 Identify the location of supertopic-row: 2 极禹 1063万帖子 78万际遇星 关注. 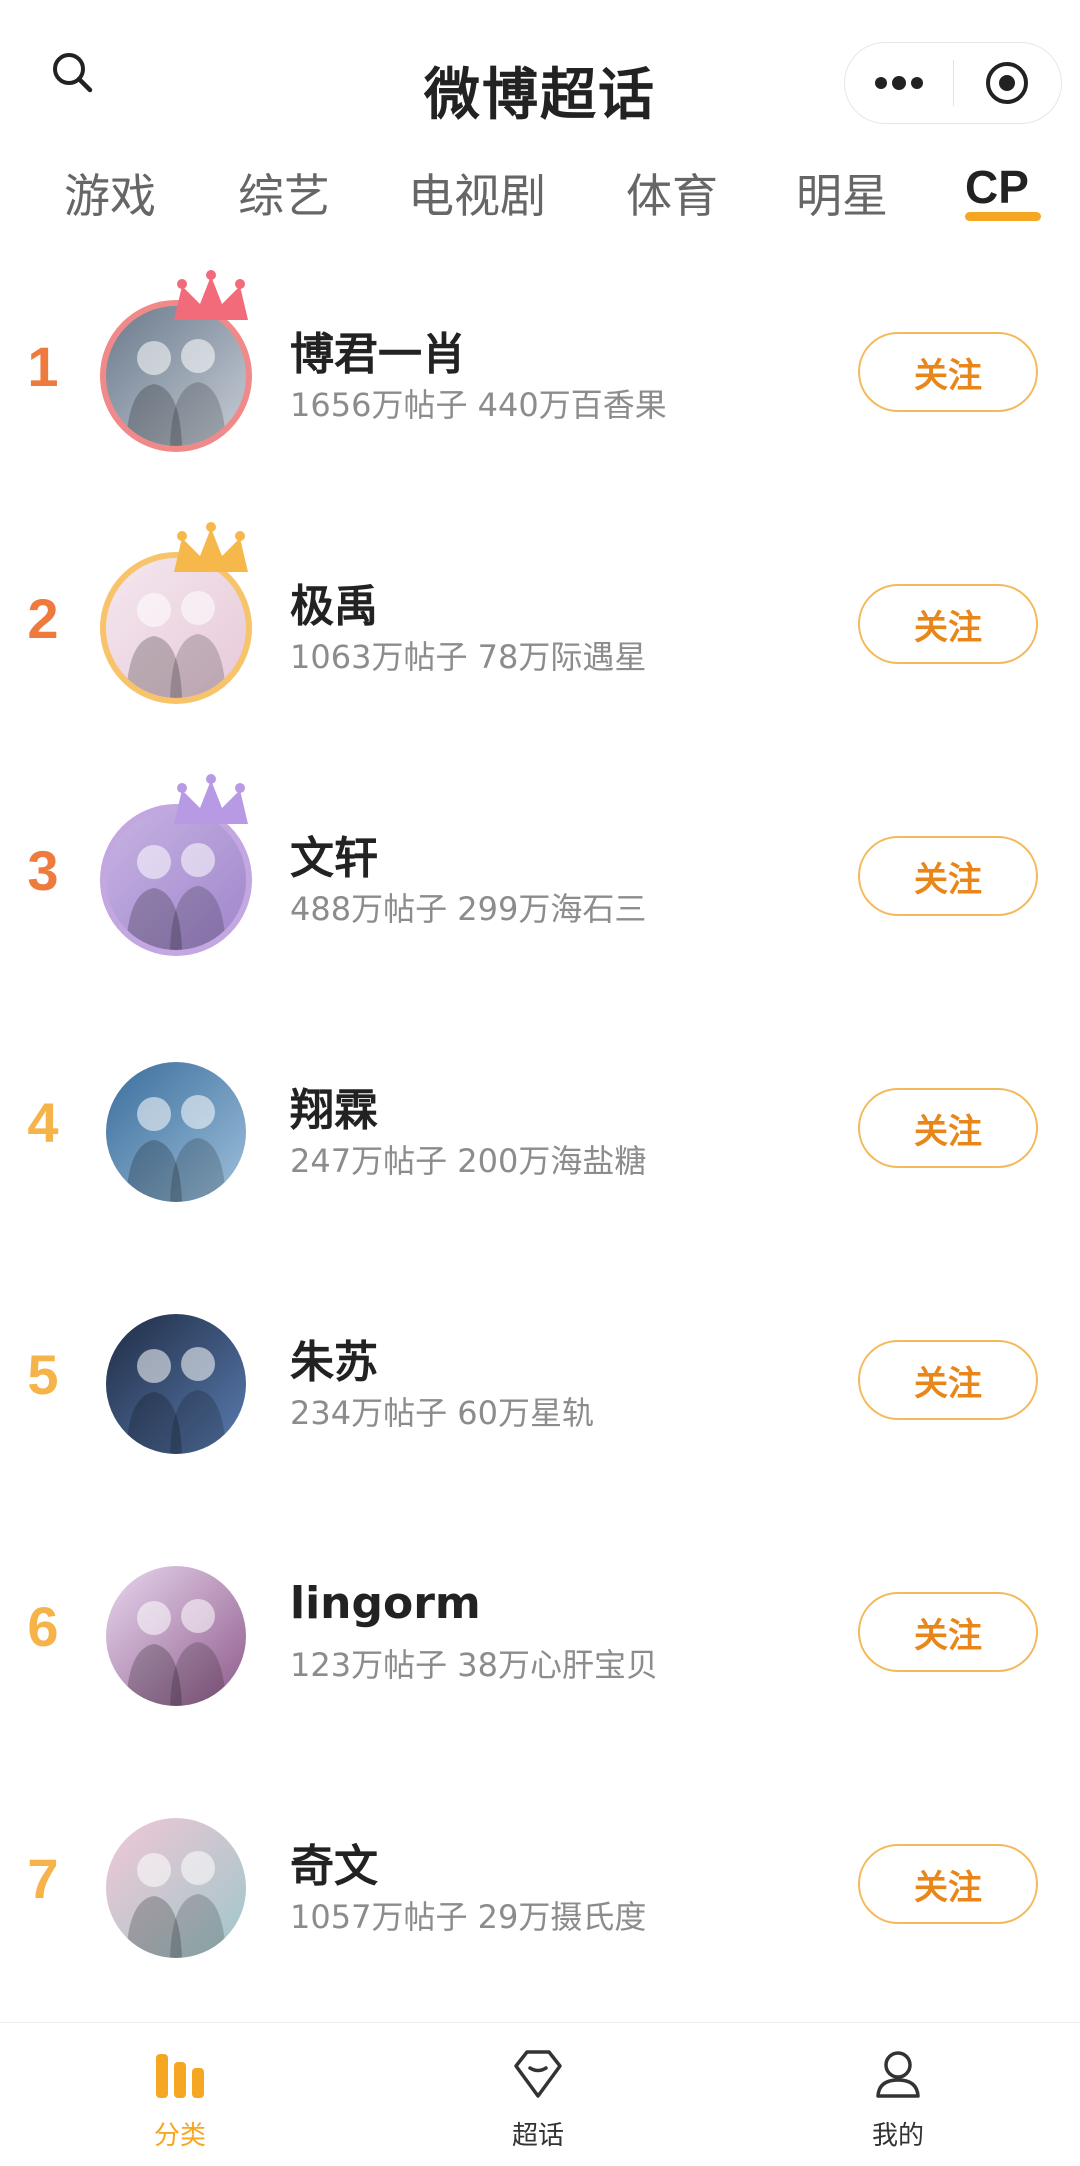
(540, 633).